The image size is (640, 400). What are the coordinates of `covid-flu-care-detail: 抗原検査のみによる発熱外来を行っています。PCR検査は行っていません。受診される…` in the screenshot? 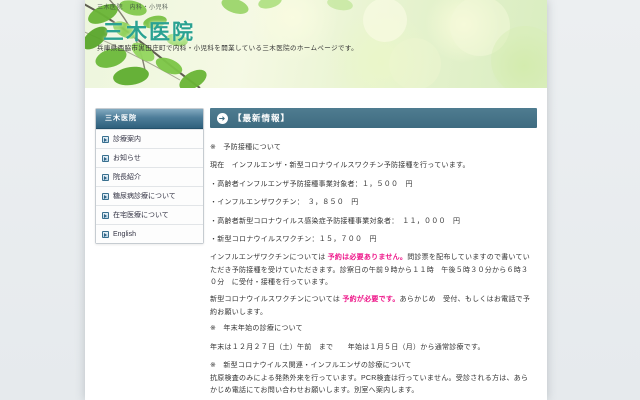 It's located at (369, 384).